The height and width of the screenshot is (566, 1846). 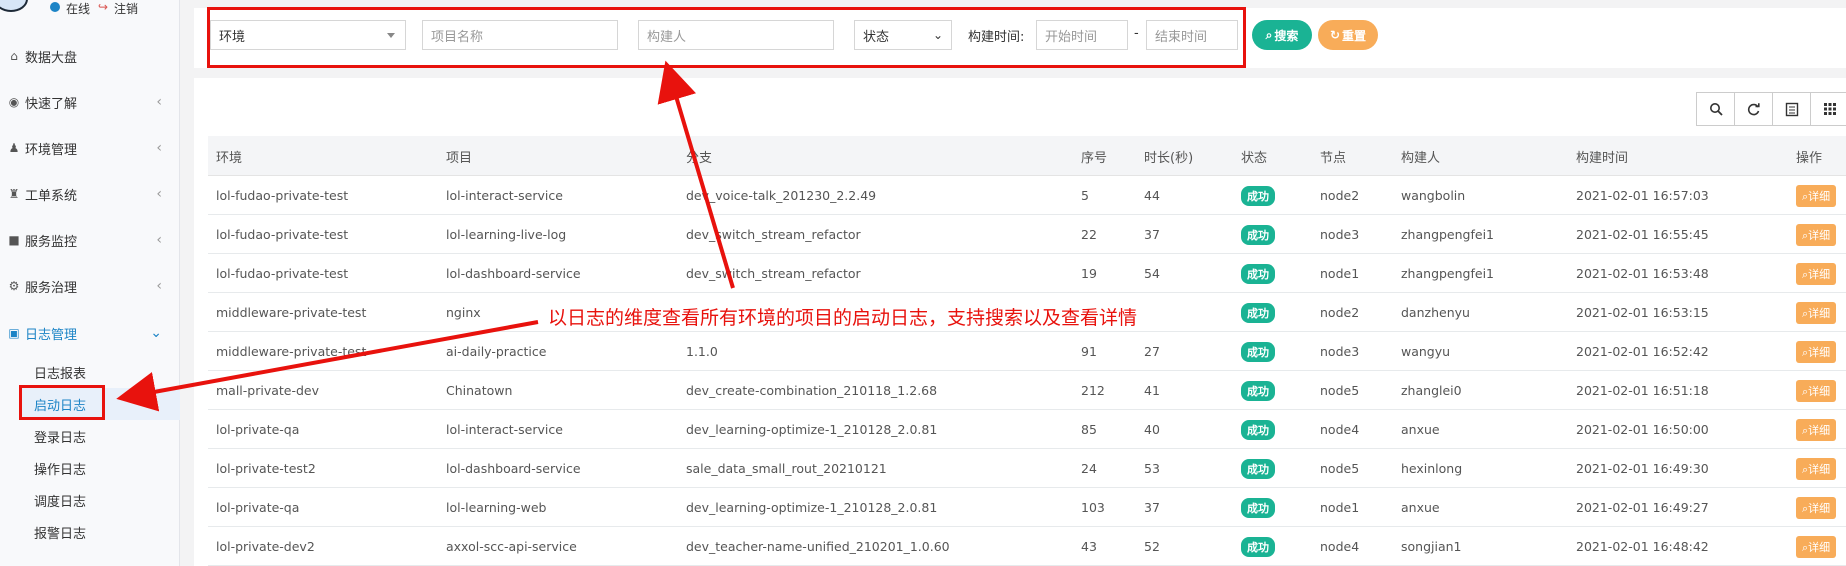 What do you see at coordinates (90, 240) in the screenshot?
I see `sidebar-item-4: ■ 服务监控 ‹` at bounding box center [90, 240].